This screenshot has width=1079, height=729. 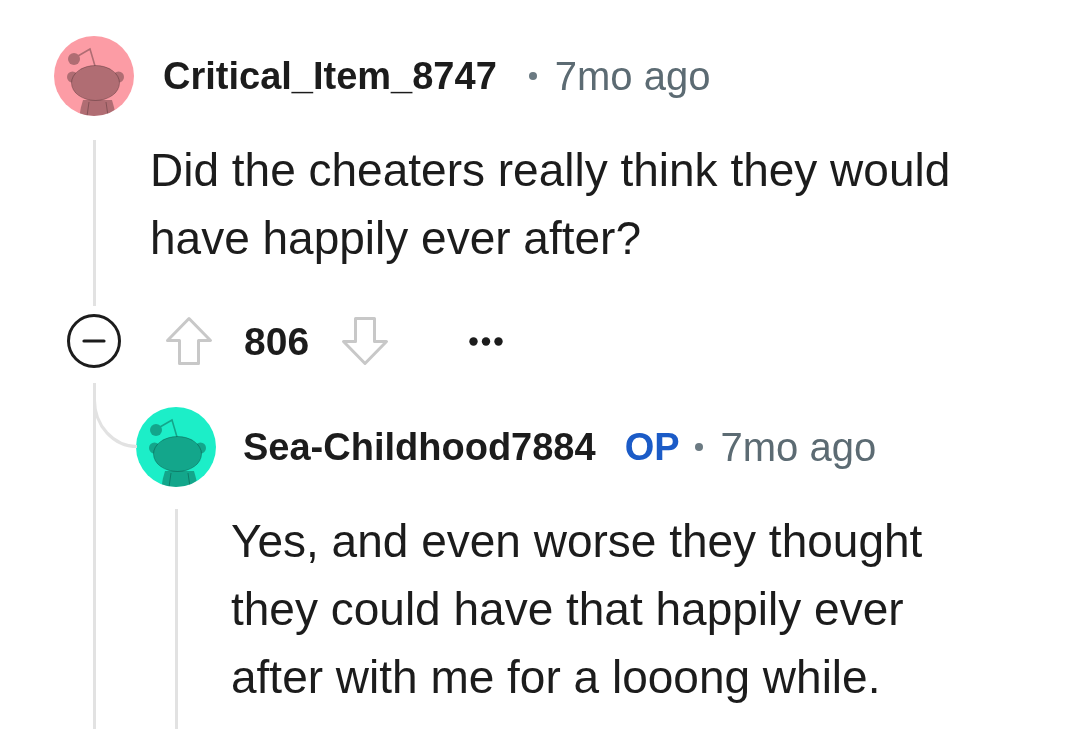 I want to click on username: Critical_Item_8747, so click(x=330, y=76).